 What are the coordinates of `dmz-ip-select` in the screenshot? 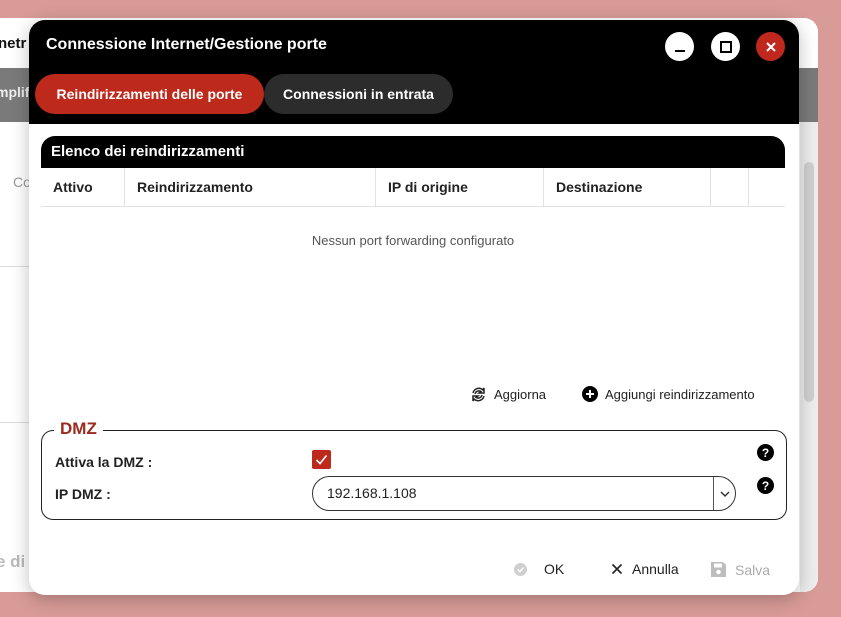 It's located at (524, 493).